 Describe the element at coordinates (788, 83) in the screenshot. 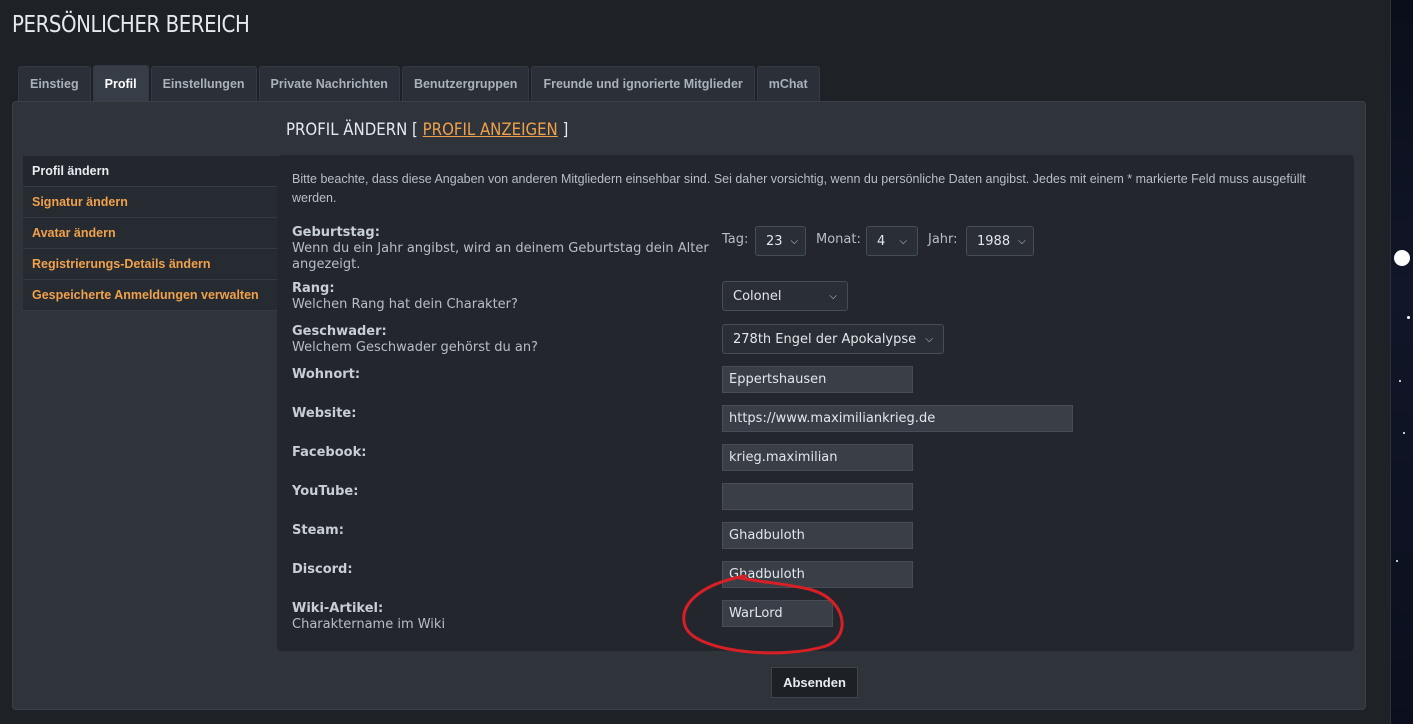

I see `tab-mchat: mChat` at that location.